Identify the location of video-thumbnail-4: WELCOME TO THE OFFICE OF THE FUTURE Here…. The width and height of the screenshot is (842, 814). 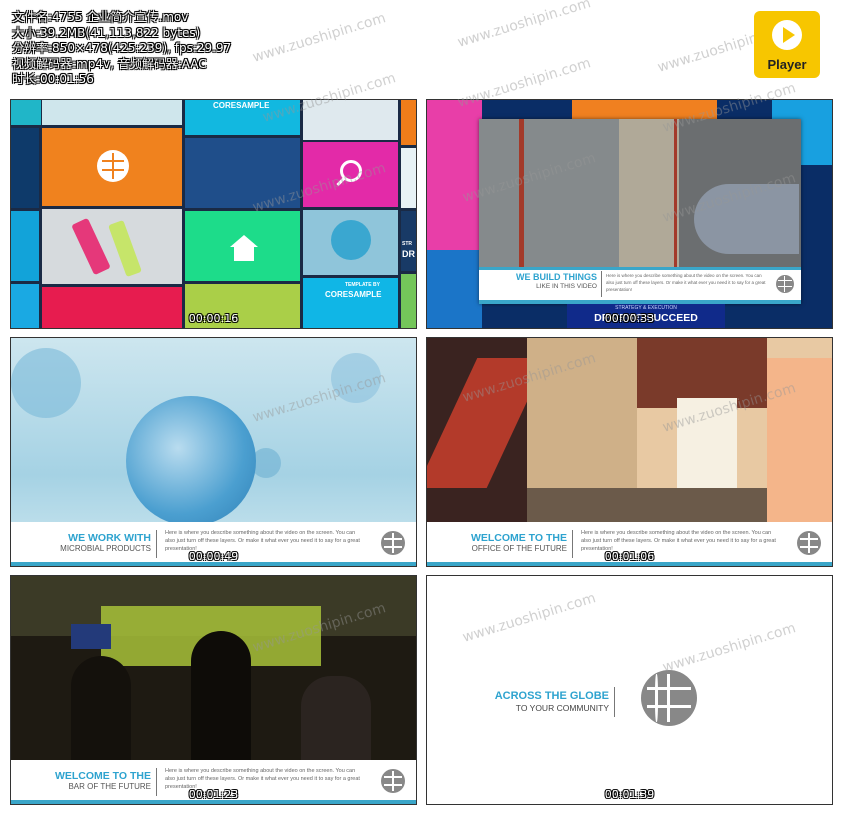
(629, 452).